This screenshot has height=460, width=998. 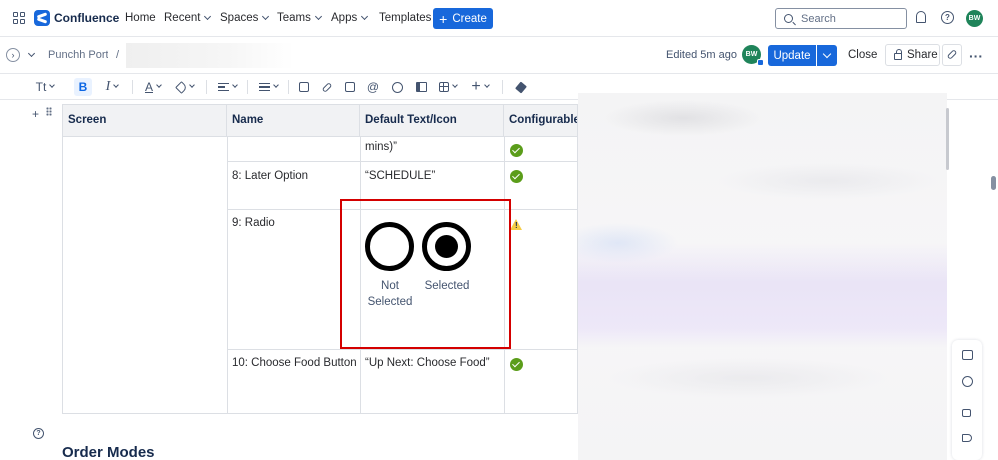 I want to click on list-dropdown, so click(x=268, y=87).